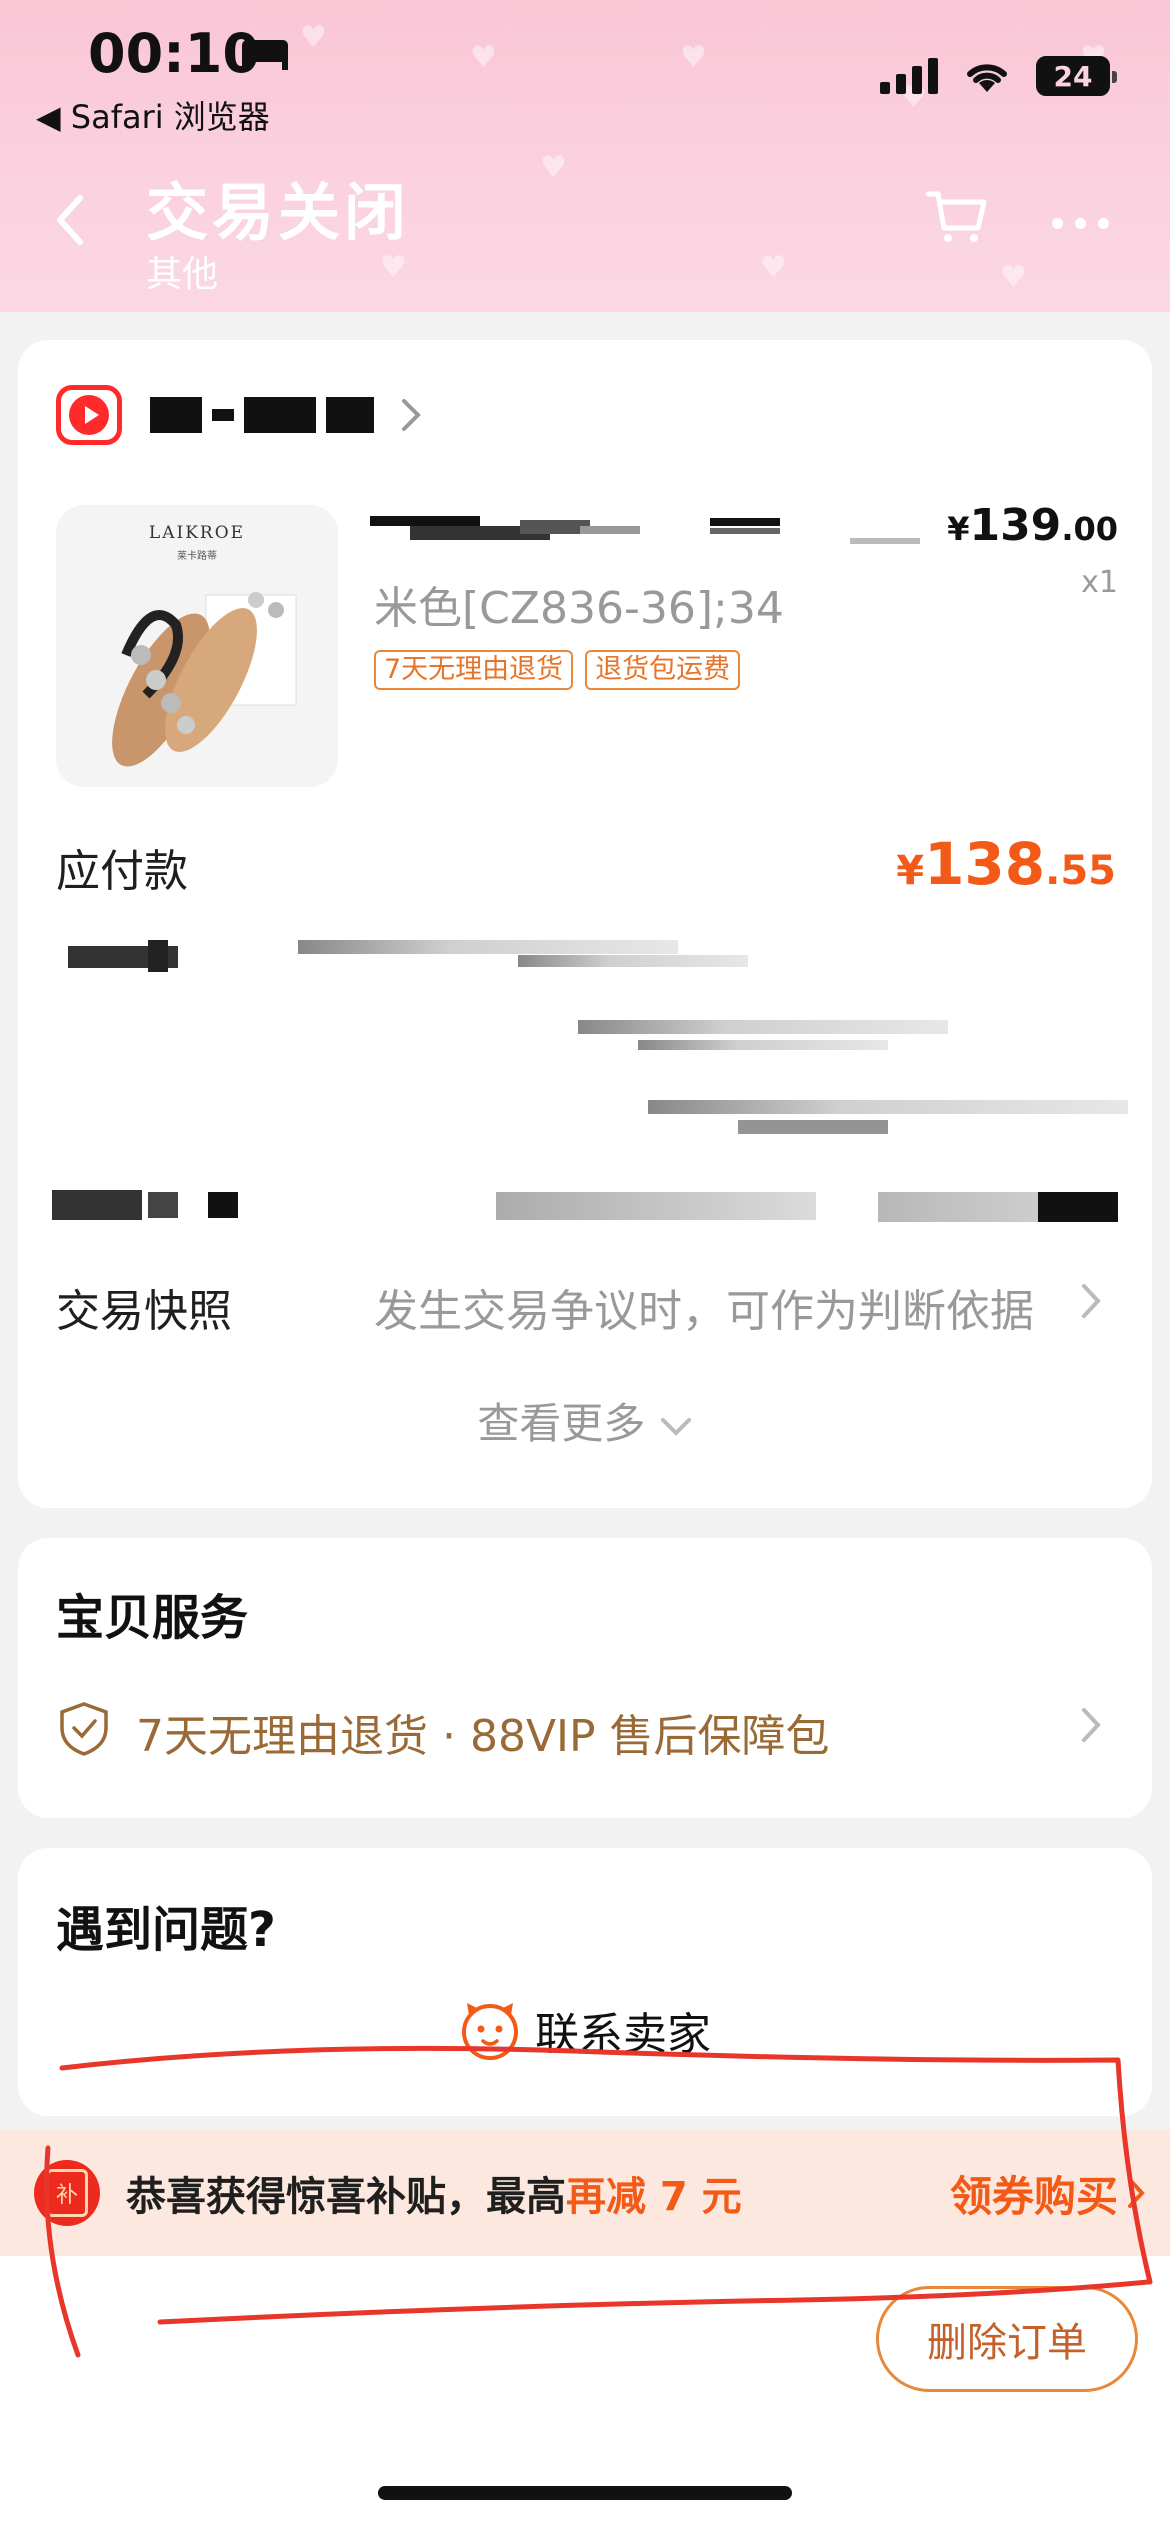  I want to click on shop-row, so click(239, 415).